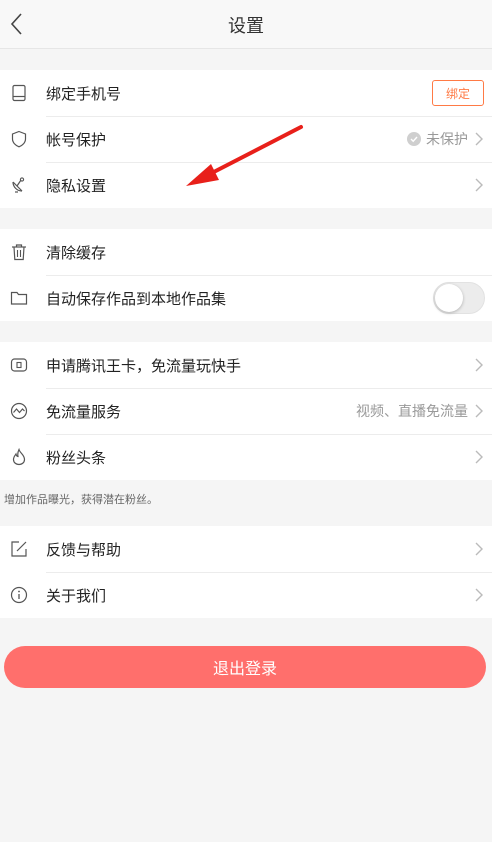  Describe the element at coordinates (246, 595) in the screenshot. I see `about-row: 关于我们` at that location.